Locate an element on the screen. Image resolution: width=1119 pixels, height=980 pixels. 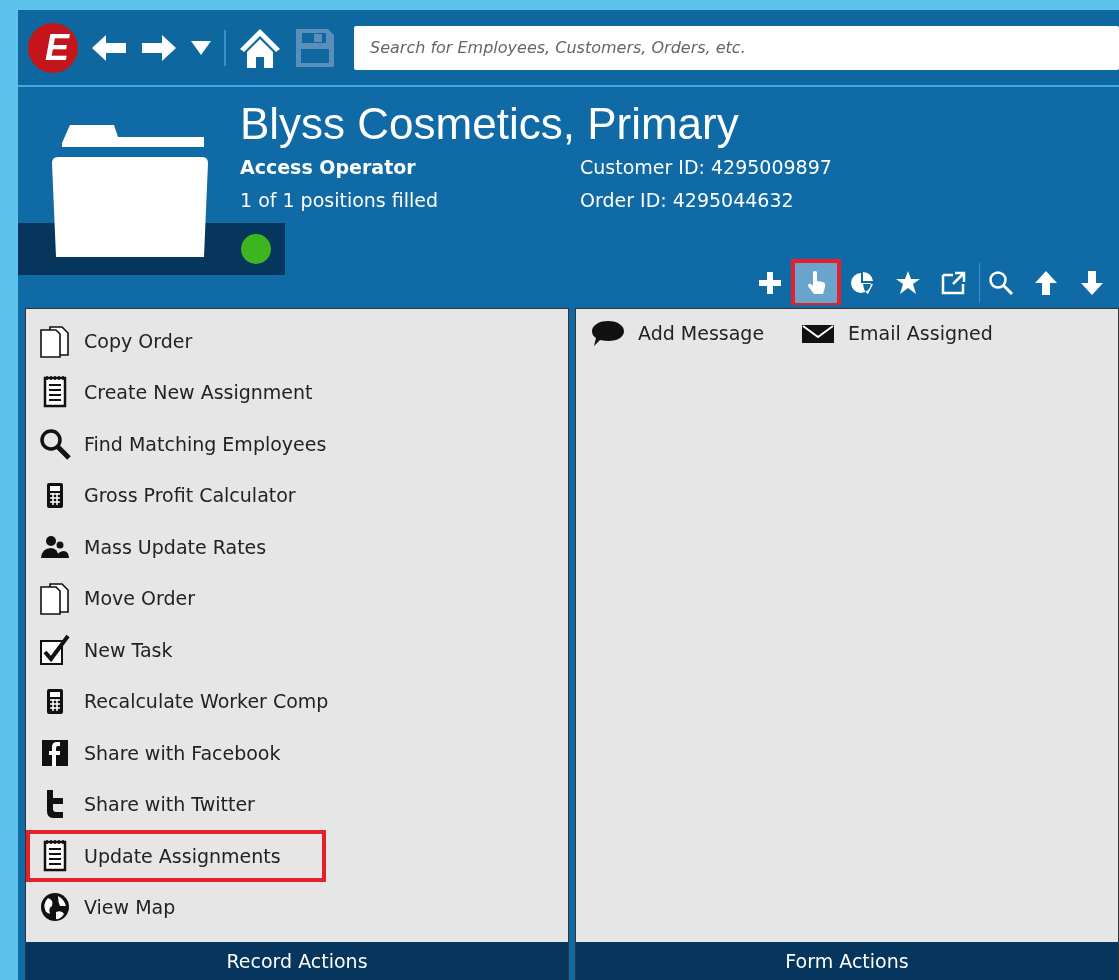
action-item: Update Assignments is located at coordinates (176, 856).